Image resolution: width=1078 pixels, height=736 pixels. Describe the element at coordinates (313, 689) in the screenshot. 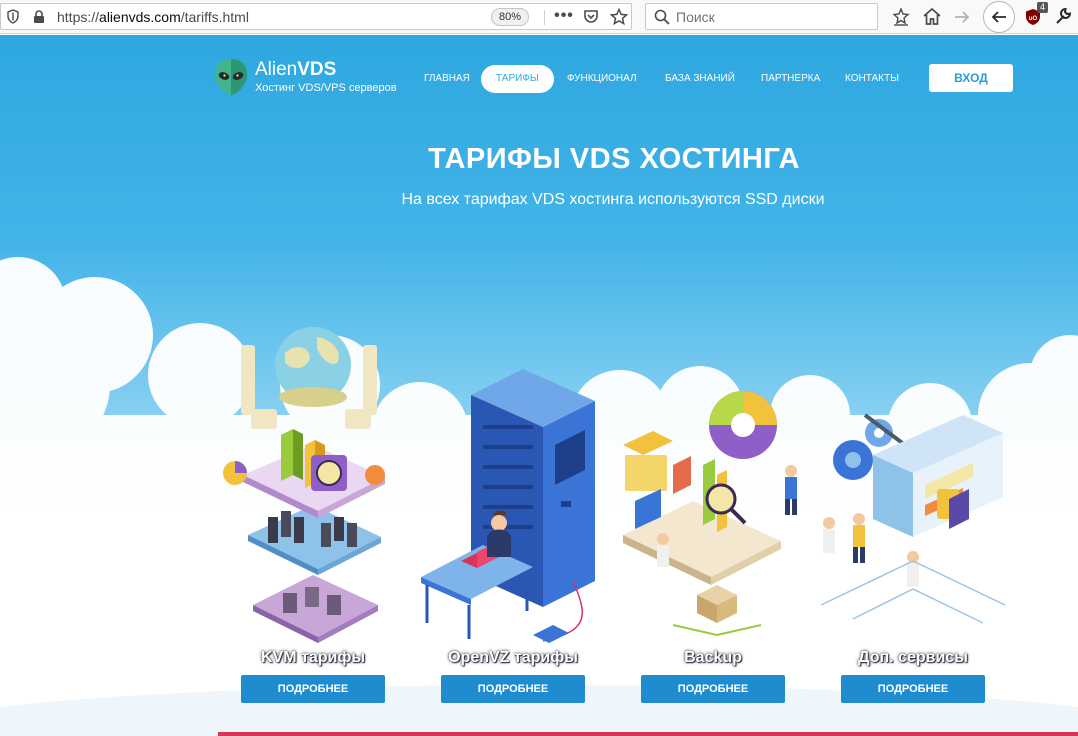

I see `kvm-details-button: ПОДРОБНЕЕ` at that location.